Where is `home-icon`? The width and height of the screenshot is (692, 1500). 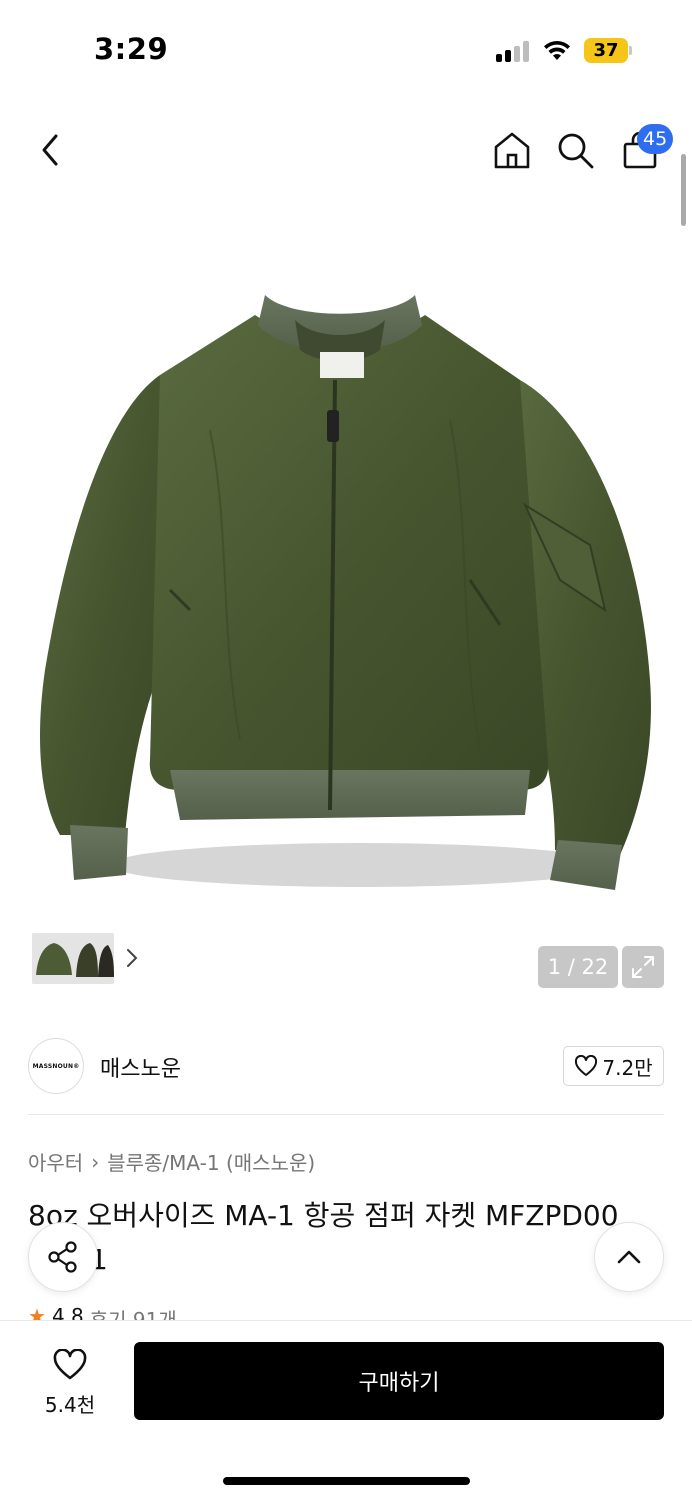
home-icon is located at coordinates (512, 150).